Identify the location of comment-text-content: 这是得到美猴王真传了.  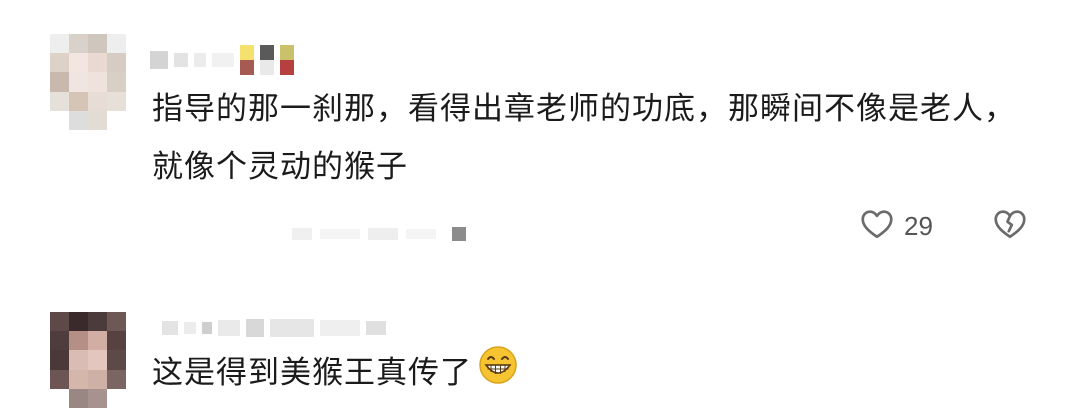
(312, 373).